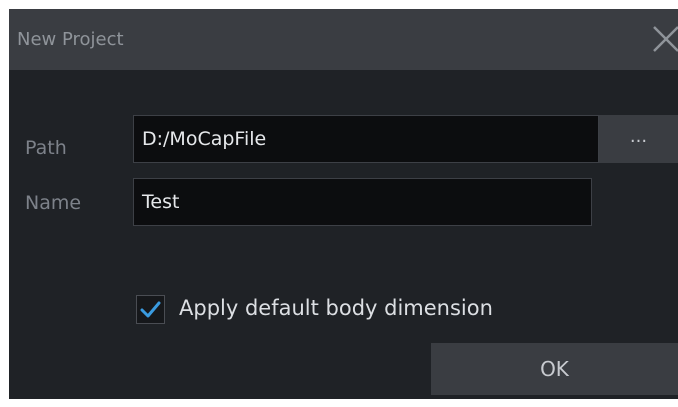  What do you see at coordinates (554, 369) in the screenshot?
I see `ok-button: OK` at bounding box center [554, 369].